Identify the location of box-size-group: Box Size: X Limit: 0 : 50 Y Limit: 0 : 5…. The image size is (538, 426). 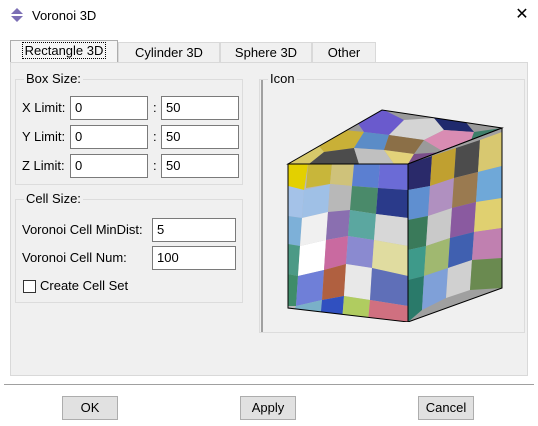
(129, 128).